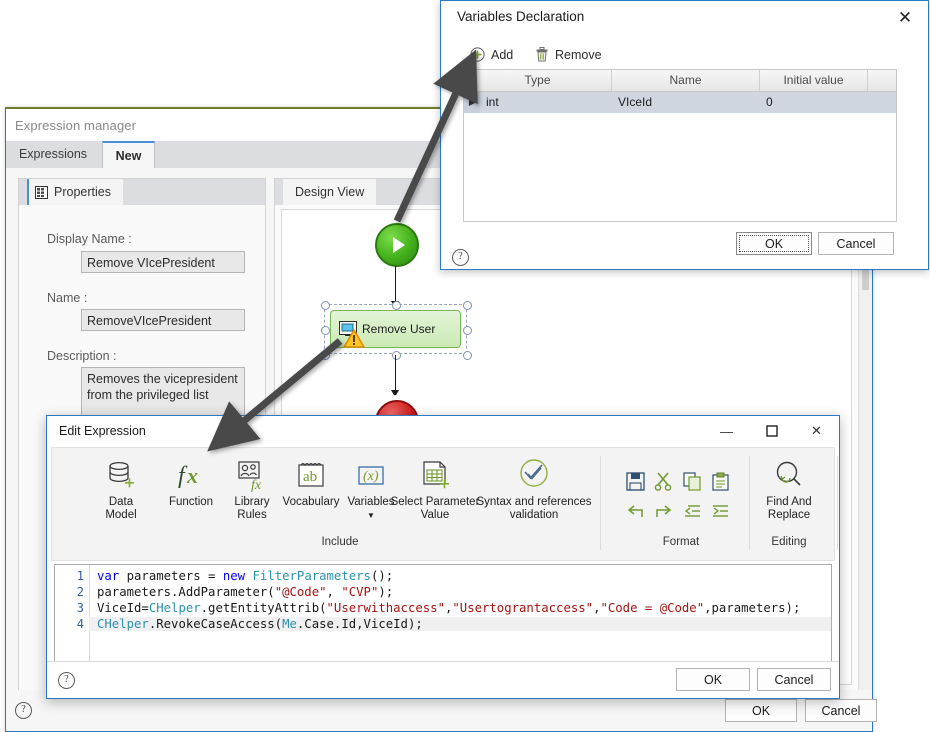  I want to click on activity-label: Remove User, so click(399, 329).